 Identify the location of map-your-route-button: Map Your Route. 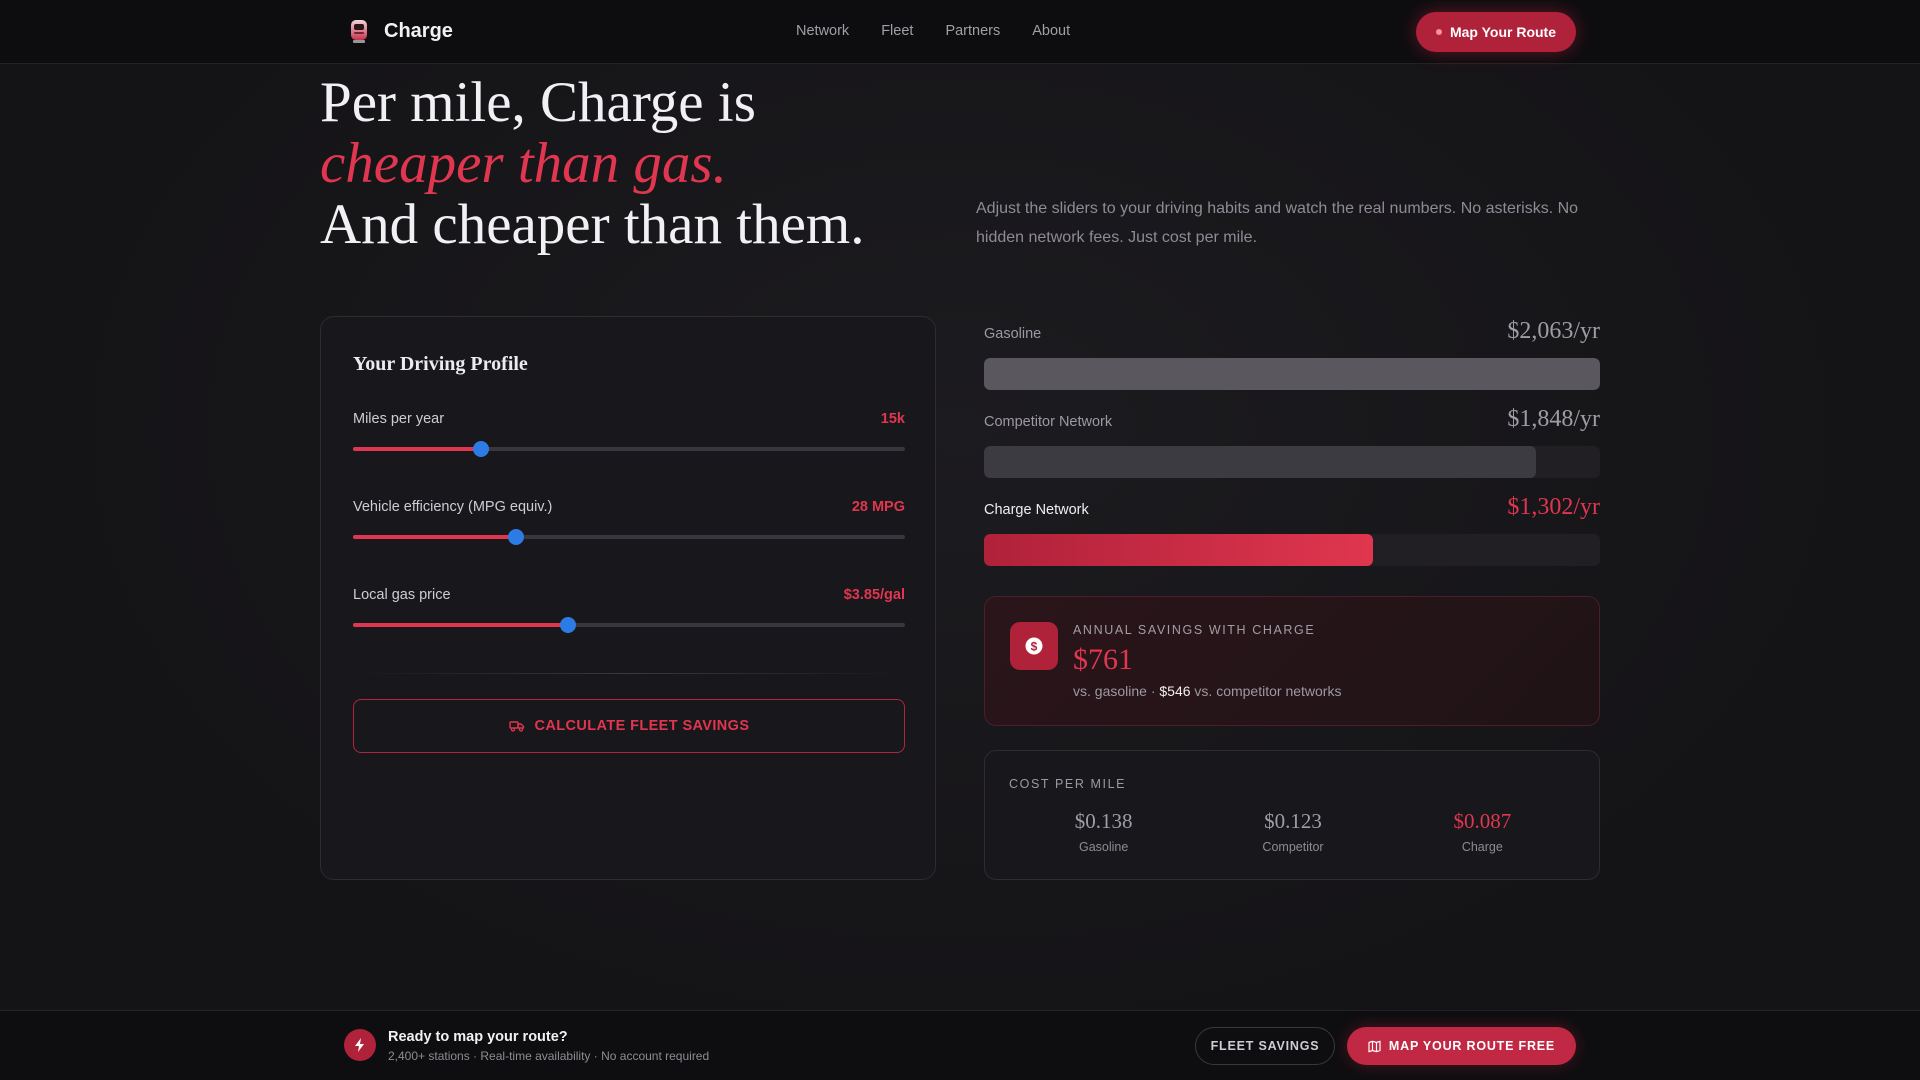
(1496, 32).